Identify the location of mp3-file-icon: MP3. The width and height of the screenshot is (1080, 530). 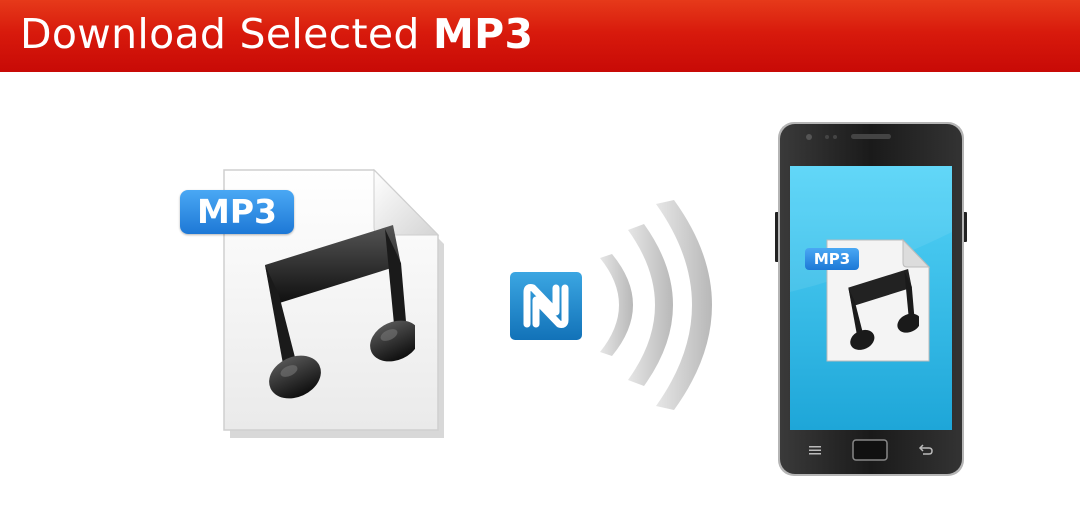
(310, 305).